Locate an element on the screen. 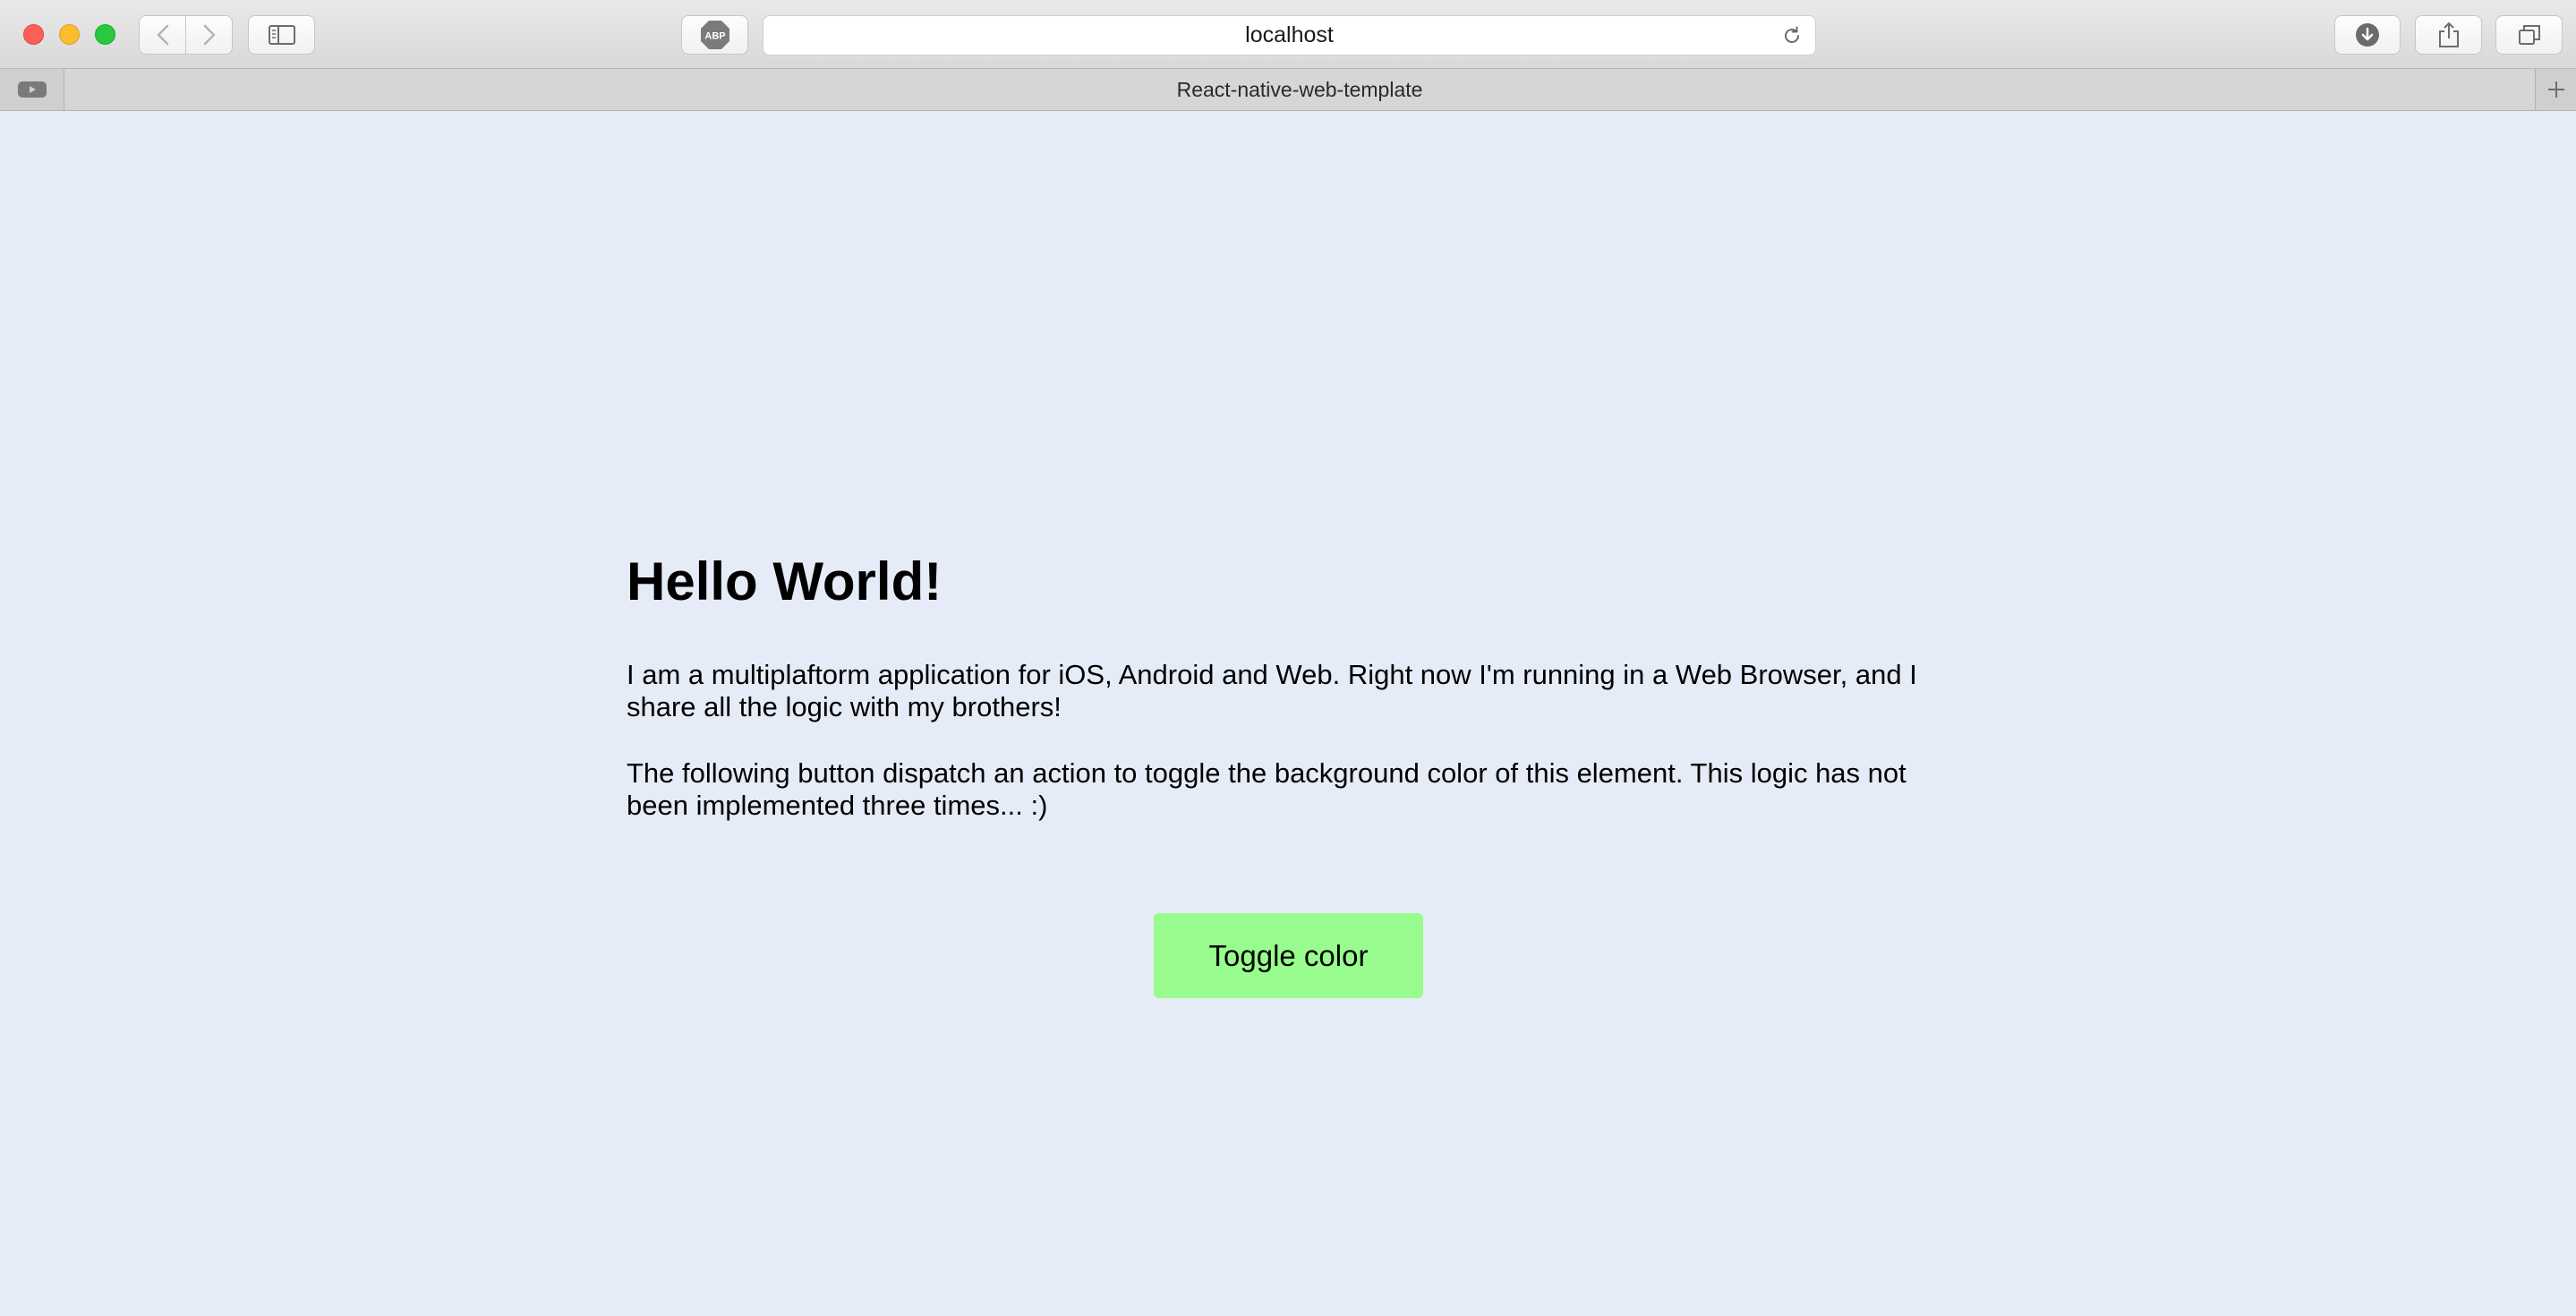 This screenshot has height=1316, width=2576. chevron-left-icon is located at coordinates (162, 35).